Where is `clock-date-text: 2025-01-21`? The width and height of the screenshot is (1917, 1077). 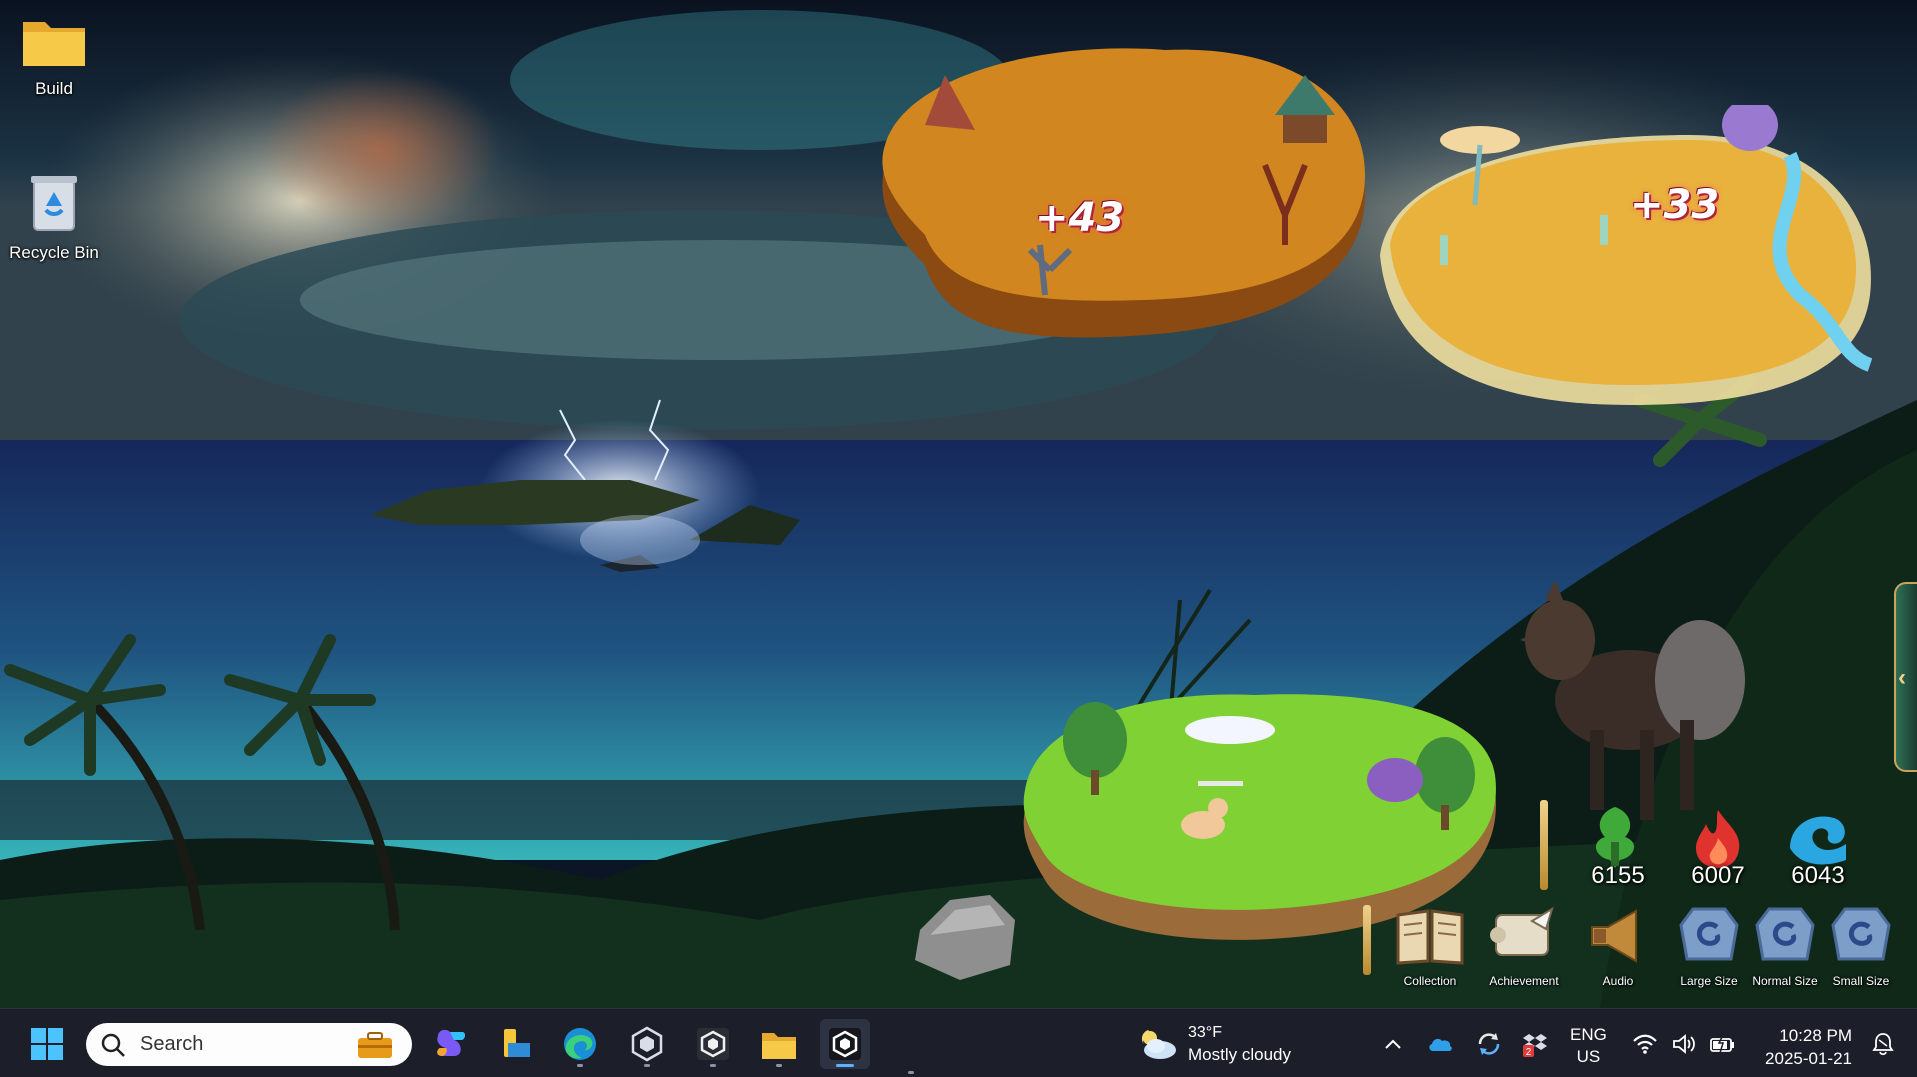 clock-date-text: 2025-01-21 is located at coordinates (1808, 1058).